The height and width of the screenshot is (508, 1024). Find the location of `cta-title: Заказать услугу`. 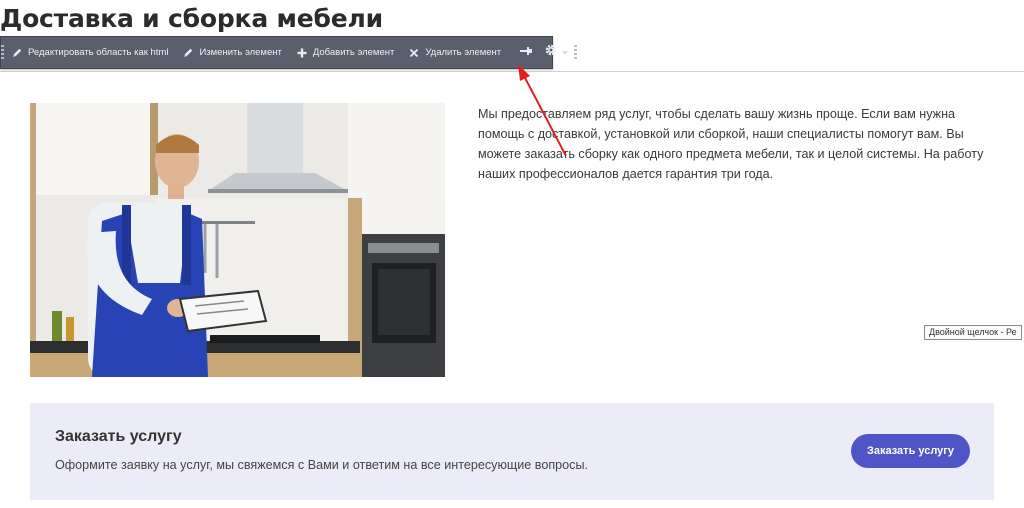

cta-title: Заказать услугу is located at coordinates (118, 436).